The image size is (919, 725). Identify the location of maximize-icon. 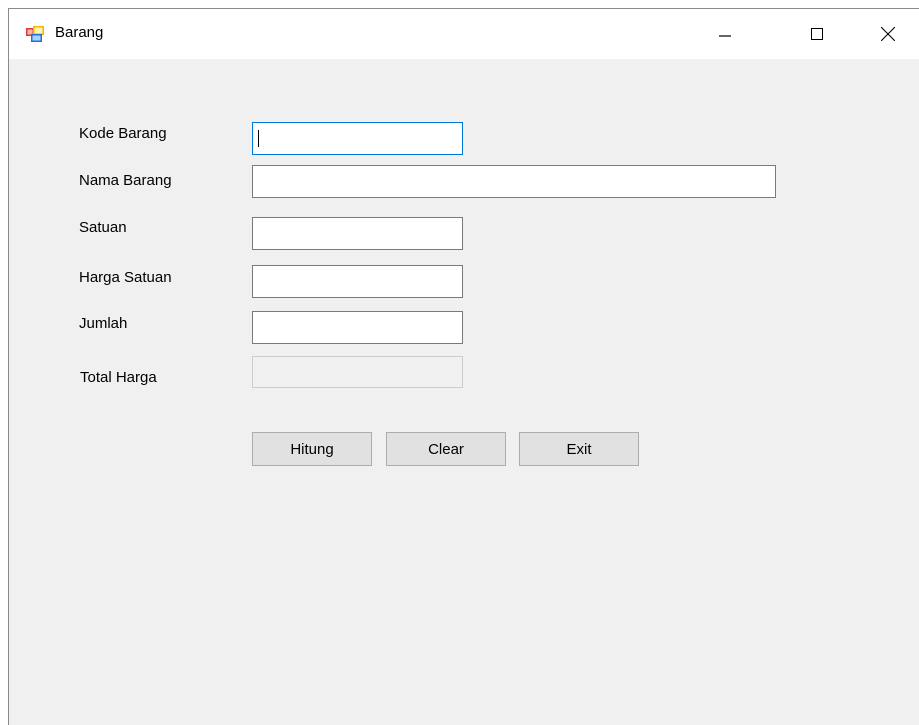
(817, 34).